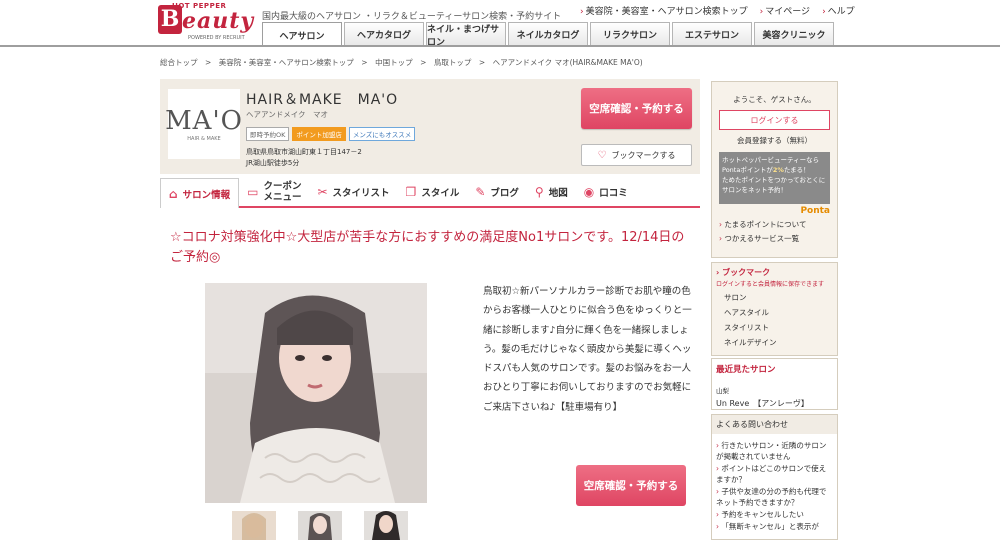 Image resolution: width=1000 pixels, height=540 pixels. What do you see at coordinates (539, 192) in the screenshot?
I see `map-pin-icon: ⚲` at bounding box center [539, 192].